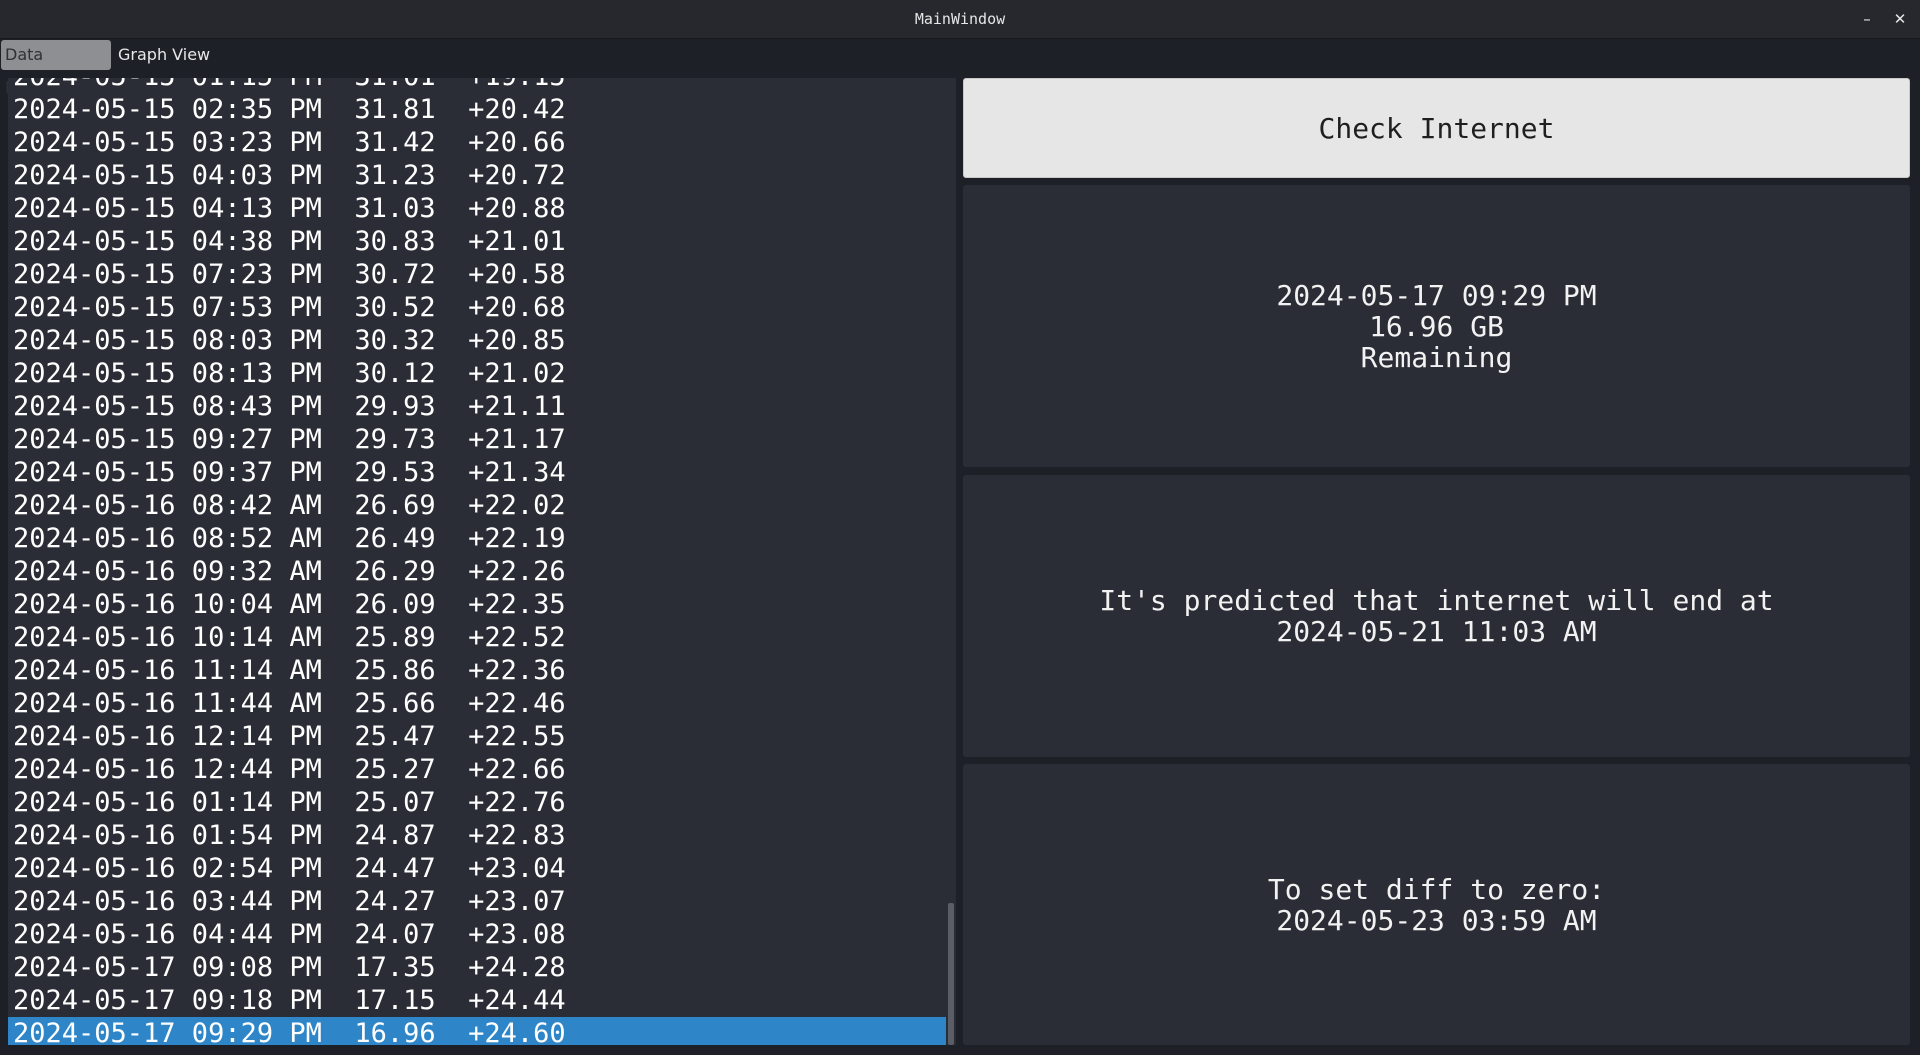 This screenshot has height=1055, width=1920. I want to click on list-item: 2024-05-16 10:14 AM 25.89 +22.52, so click(477, 637).